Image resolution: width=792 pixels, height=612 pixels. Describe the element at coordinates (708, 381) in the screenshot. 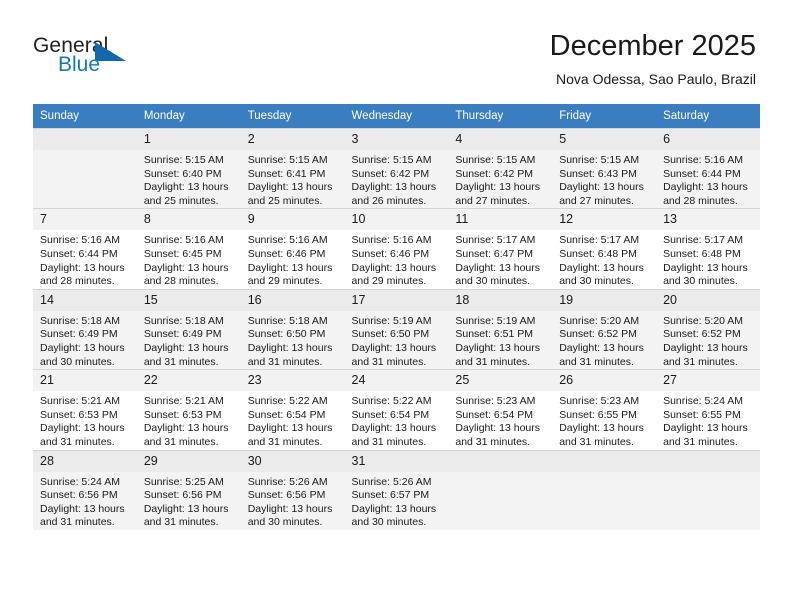

I see `day-number-bar: 27` at that location.